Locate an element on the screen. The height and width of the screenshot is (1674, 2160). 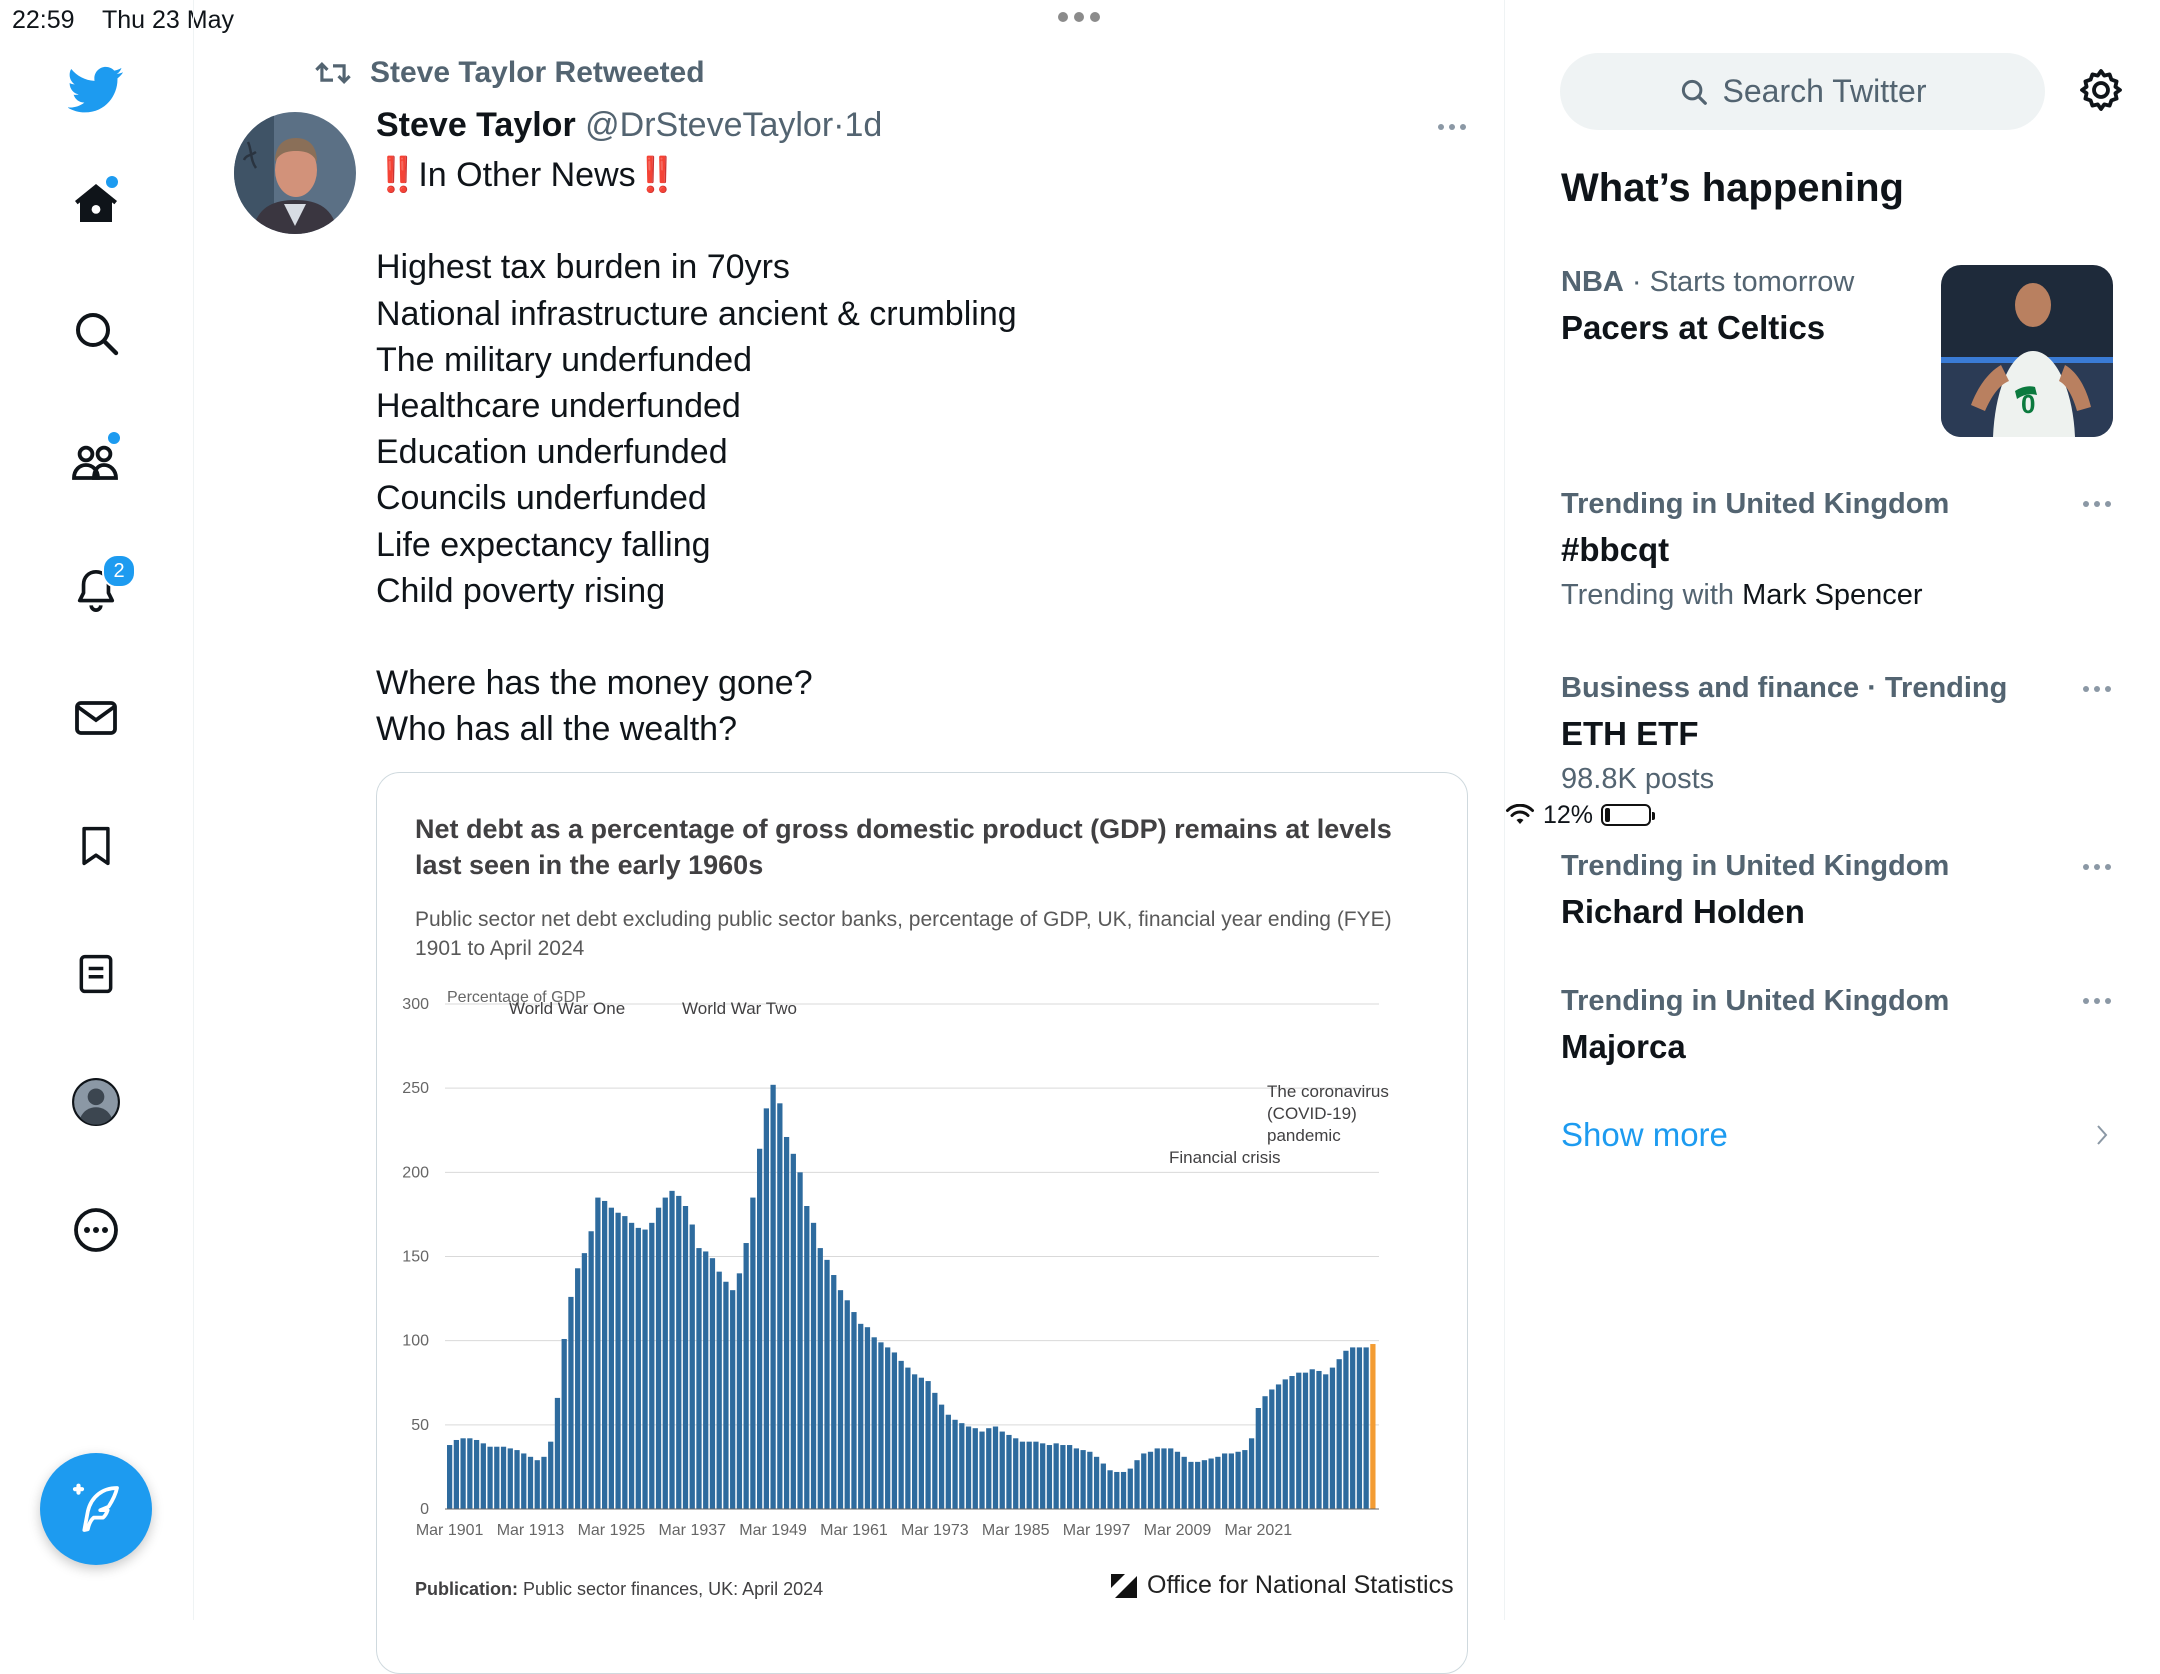
author-handle: @DrSteveTaylor is located at coordinates (709, 125).